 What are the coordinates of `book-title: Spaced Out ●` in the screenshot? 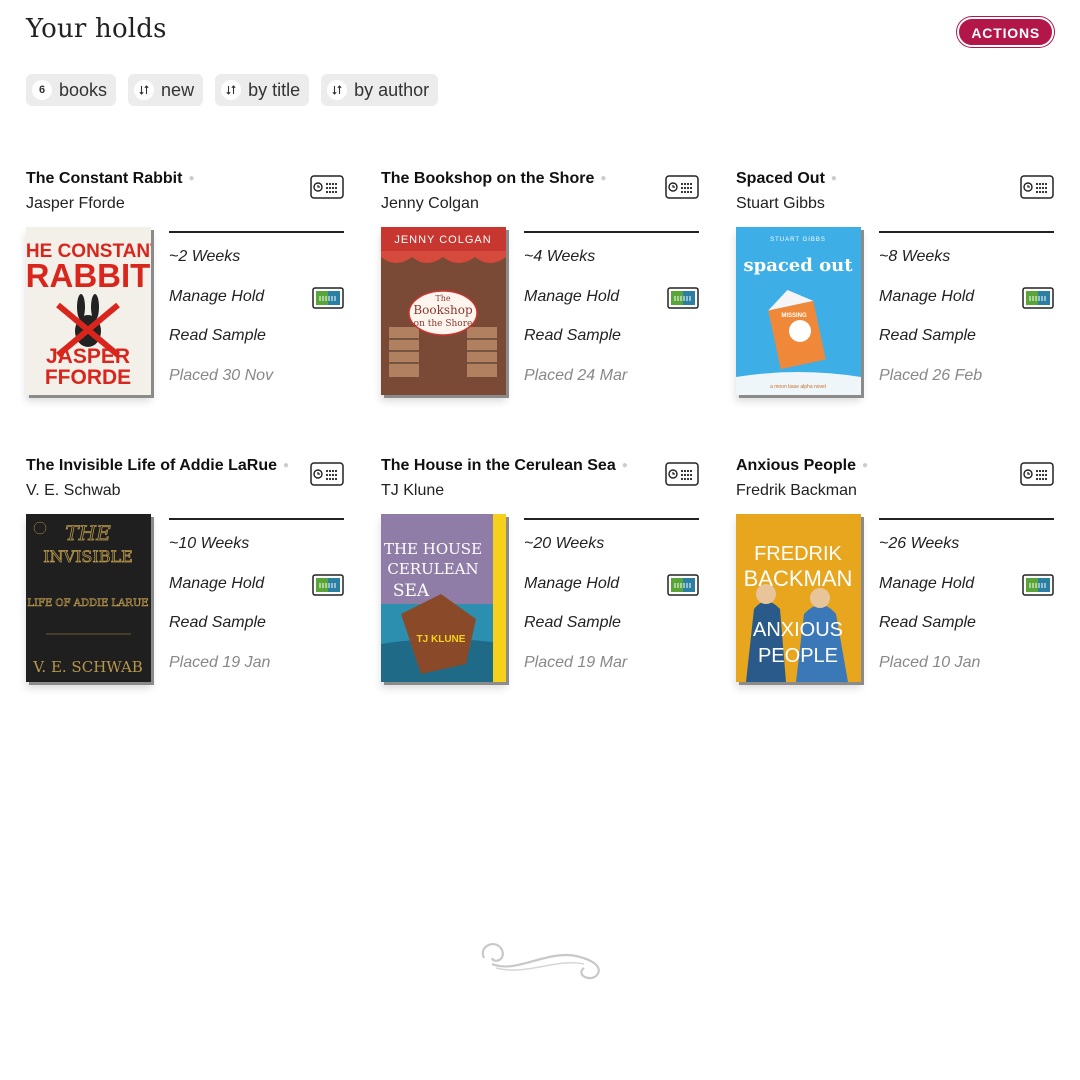 It's located at (786, 179).